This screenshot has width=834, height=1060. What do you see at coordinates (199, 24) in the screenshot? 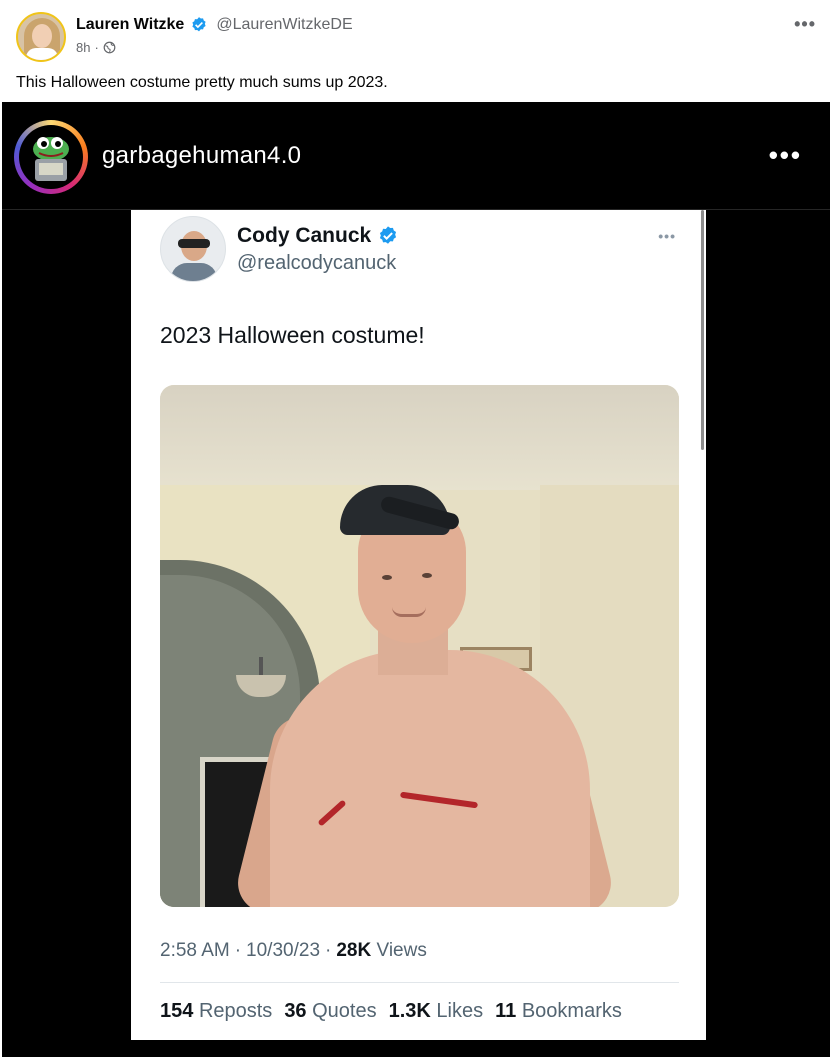
I see `verified-badge-icon` at bounding box center [199, 24].